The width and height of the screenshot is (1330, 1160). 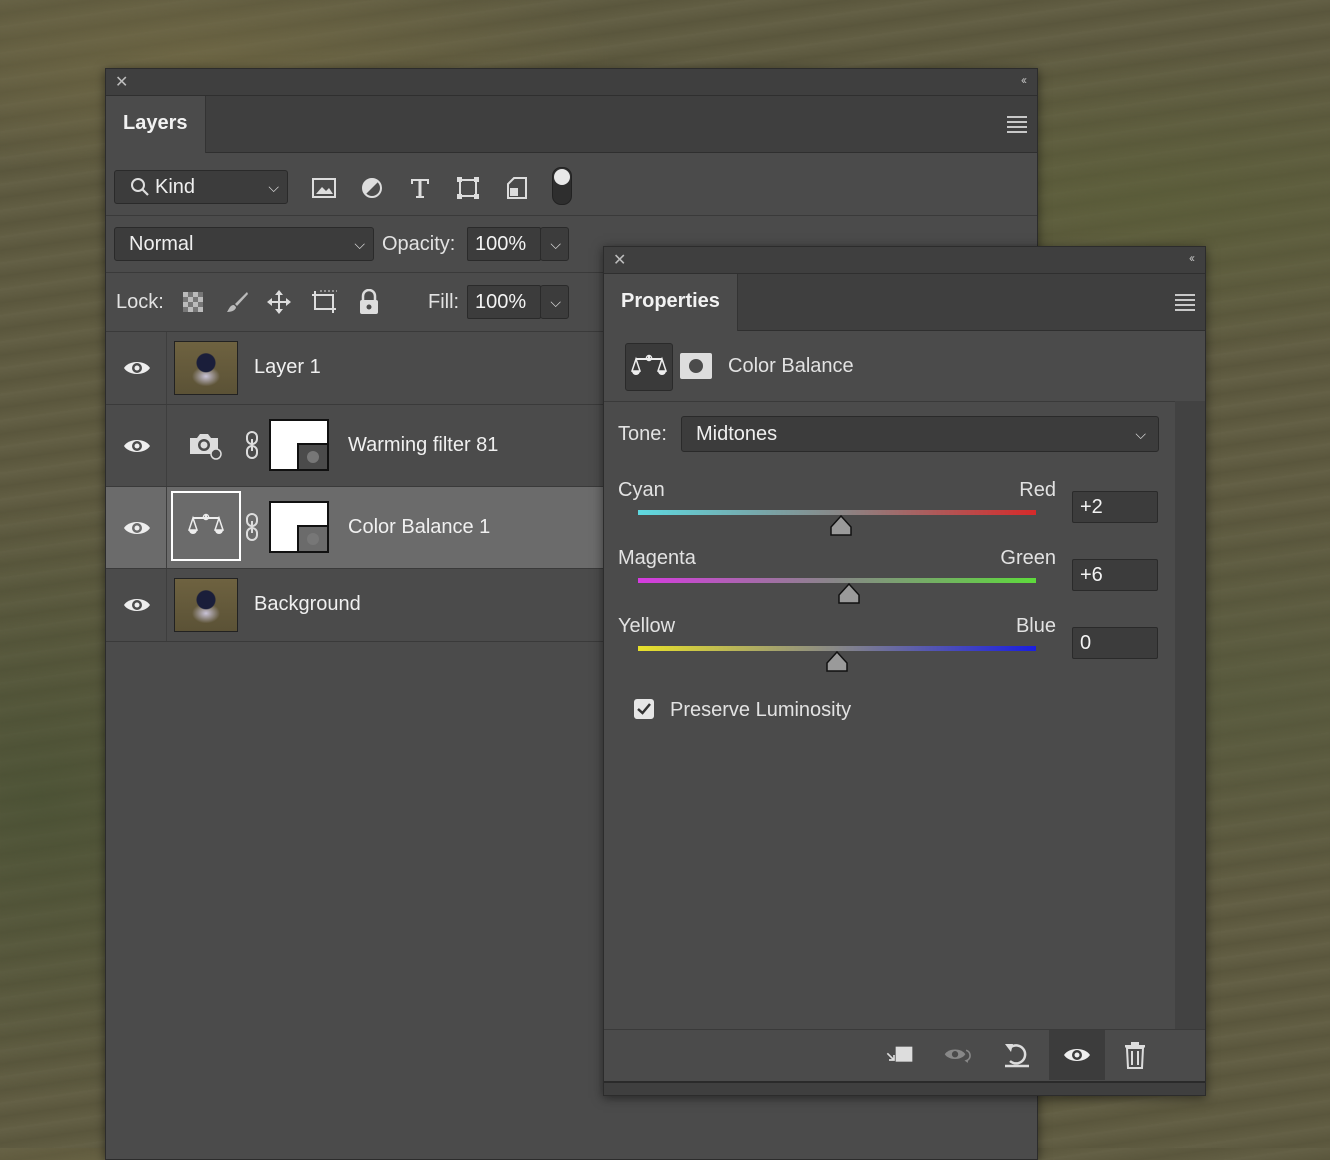 I want to click on scrollbar, so click(x=1190, y=715).